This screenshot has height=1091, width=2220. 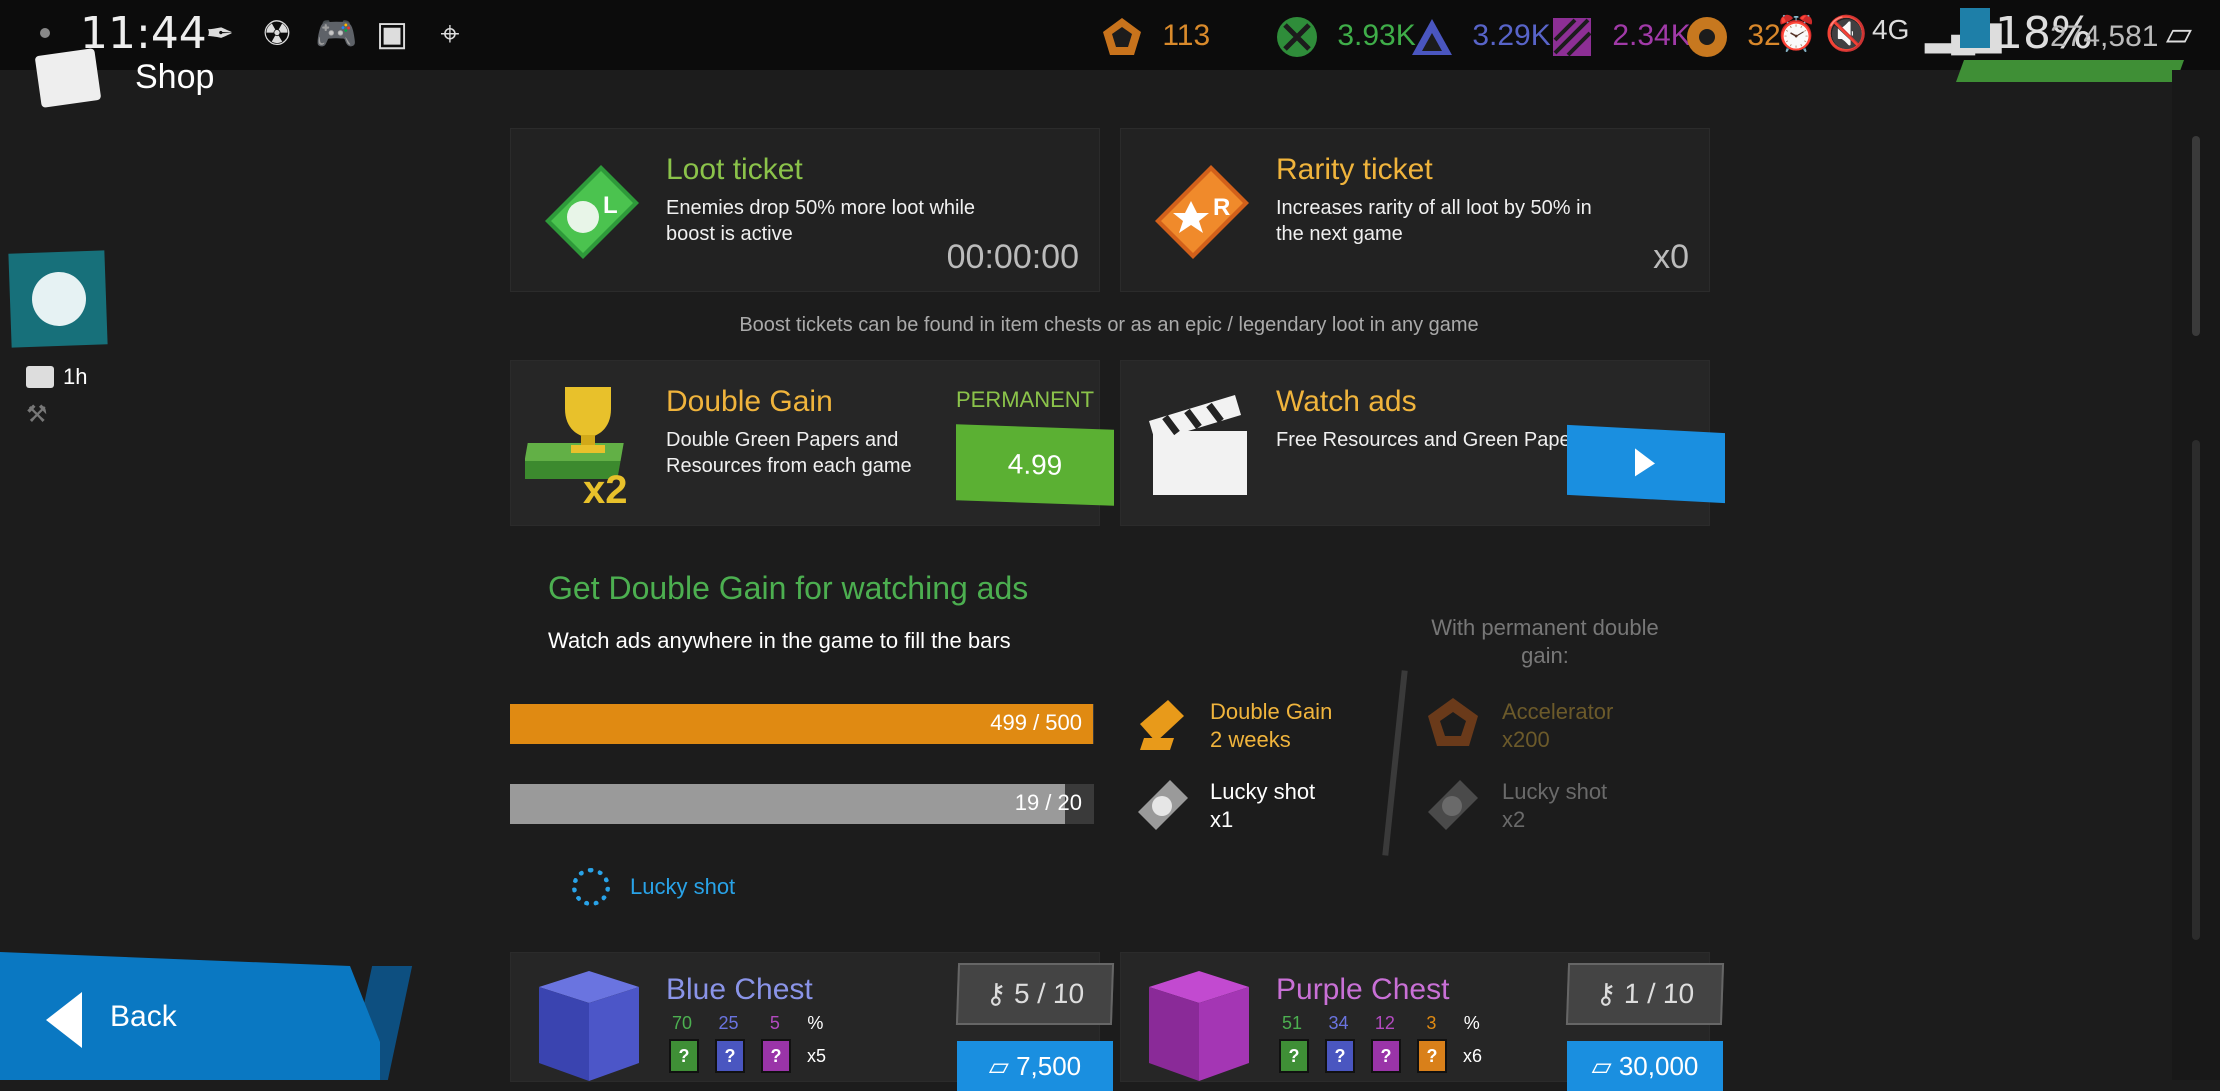 What do you see at coordinates (1526, 739) in the screenshot?
I see `reward-amount: x200` at bounding box center [1526, 739].